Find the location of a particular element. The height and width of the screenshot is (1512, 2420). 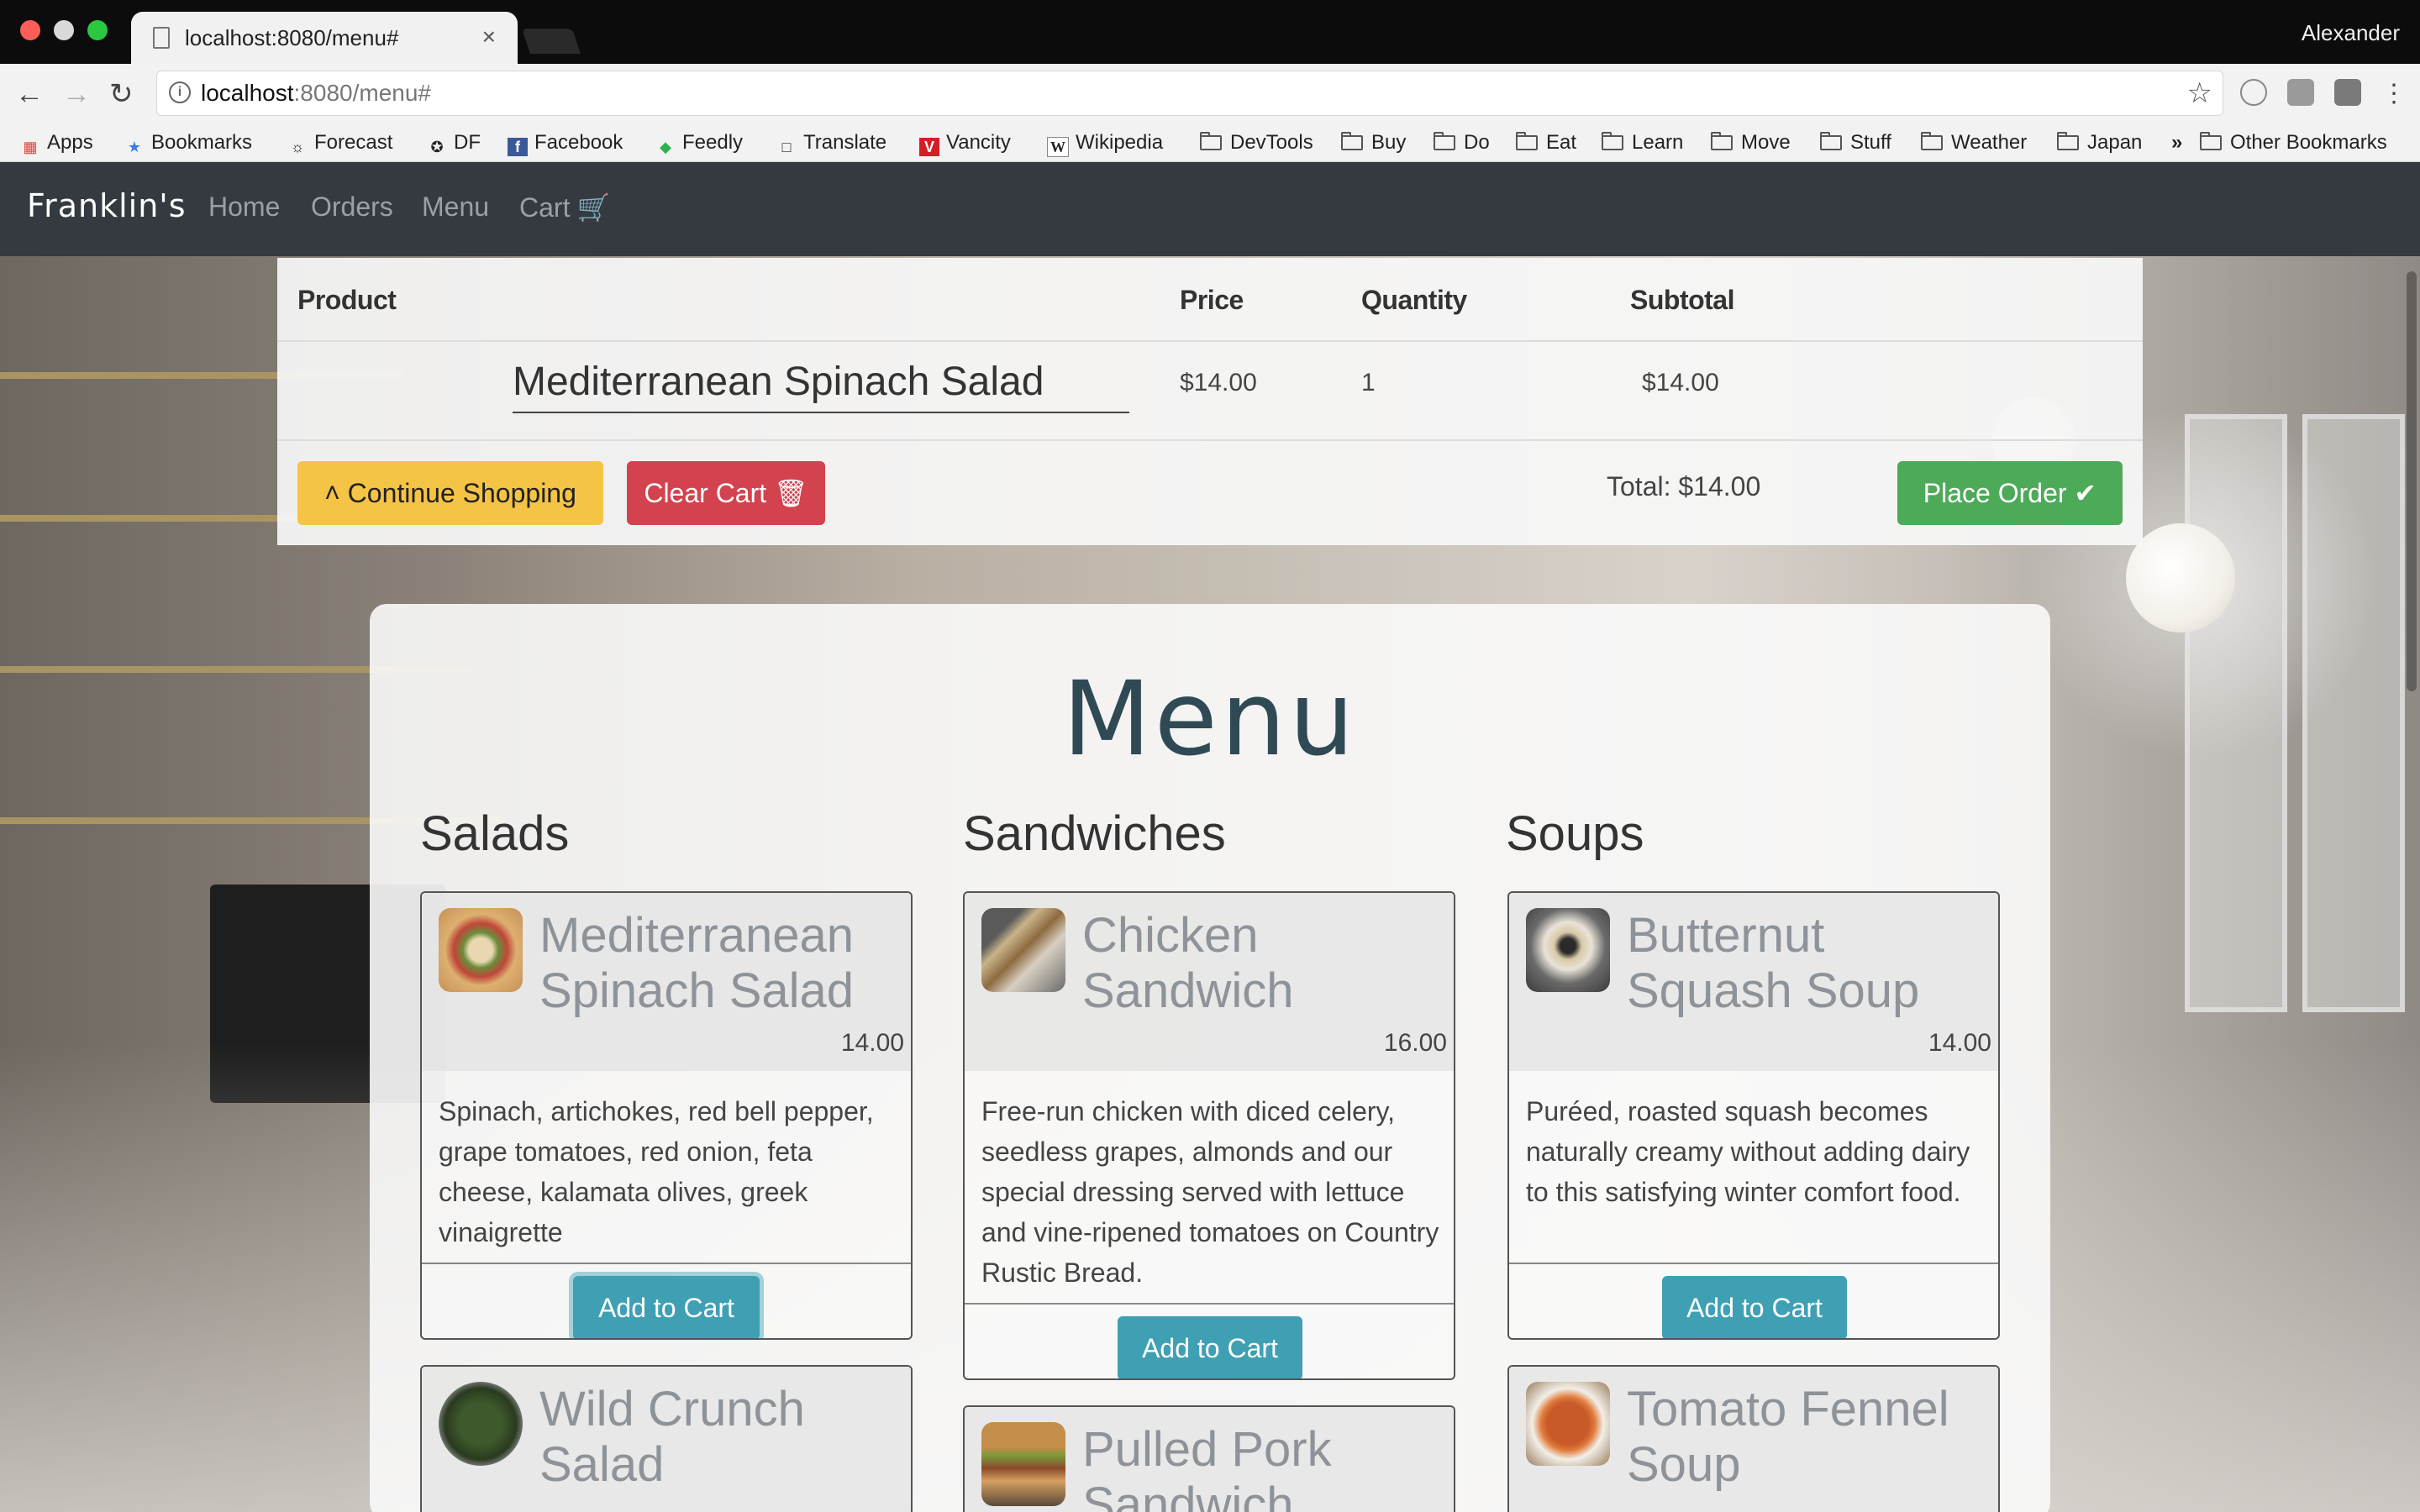

maximize-window-button is located at coordinates (97, 30).